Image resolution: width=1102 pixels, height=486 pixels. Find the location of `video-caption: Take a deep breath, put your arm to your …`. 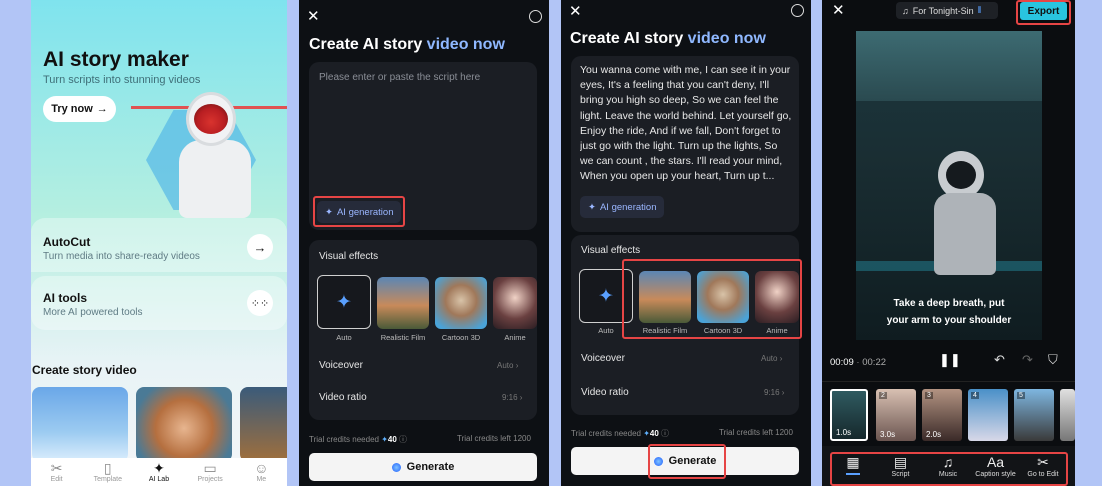

video-caption: Take a deep breath, put your arm to your … is located at coordinates (949, 312).